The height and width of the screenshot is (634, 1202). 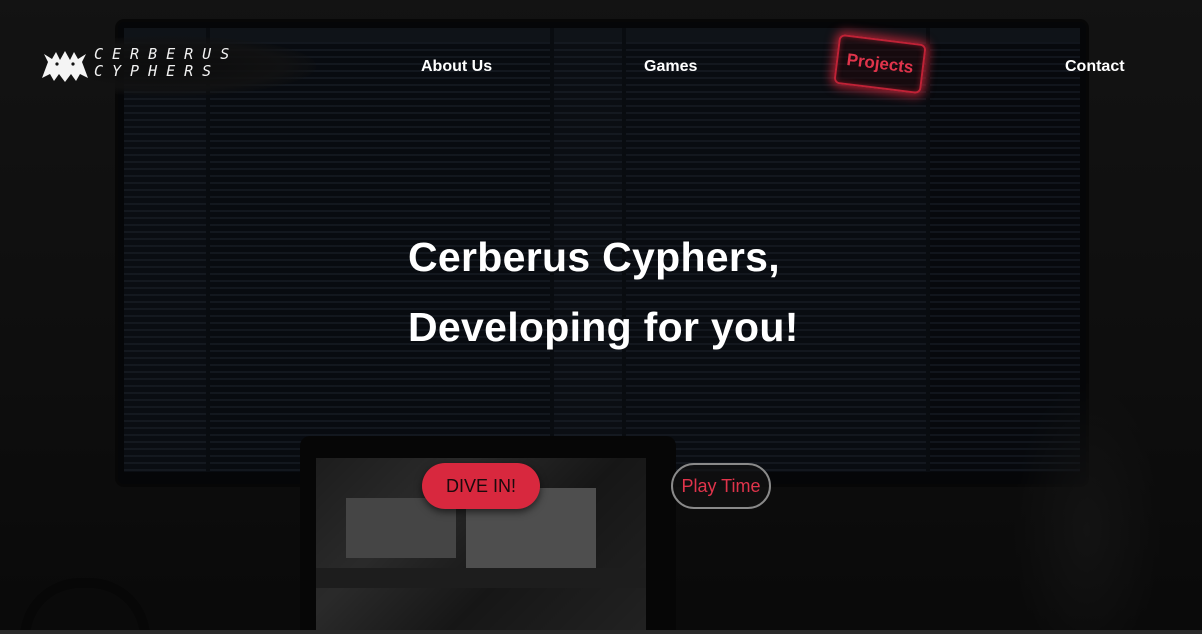 What do you see at coordinates (65, 66) in the screenshot?
I see `cerberus-dog-icon` at bounding box center [65, 66].